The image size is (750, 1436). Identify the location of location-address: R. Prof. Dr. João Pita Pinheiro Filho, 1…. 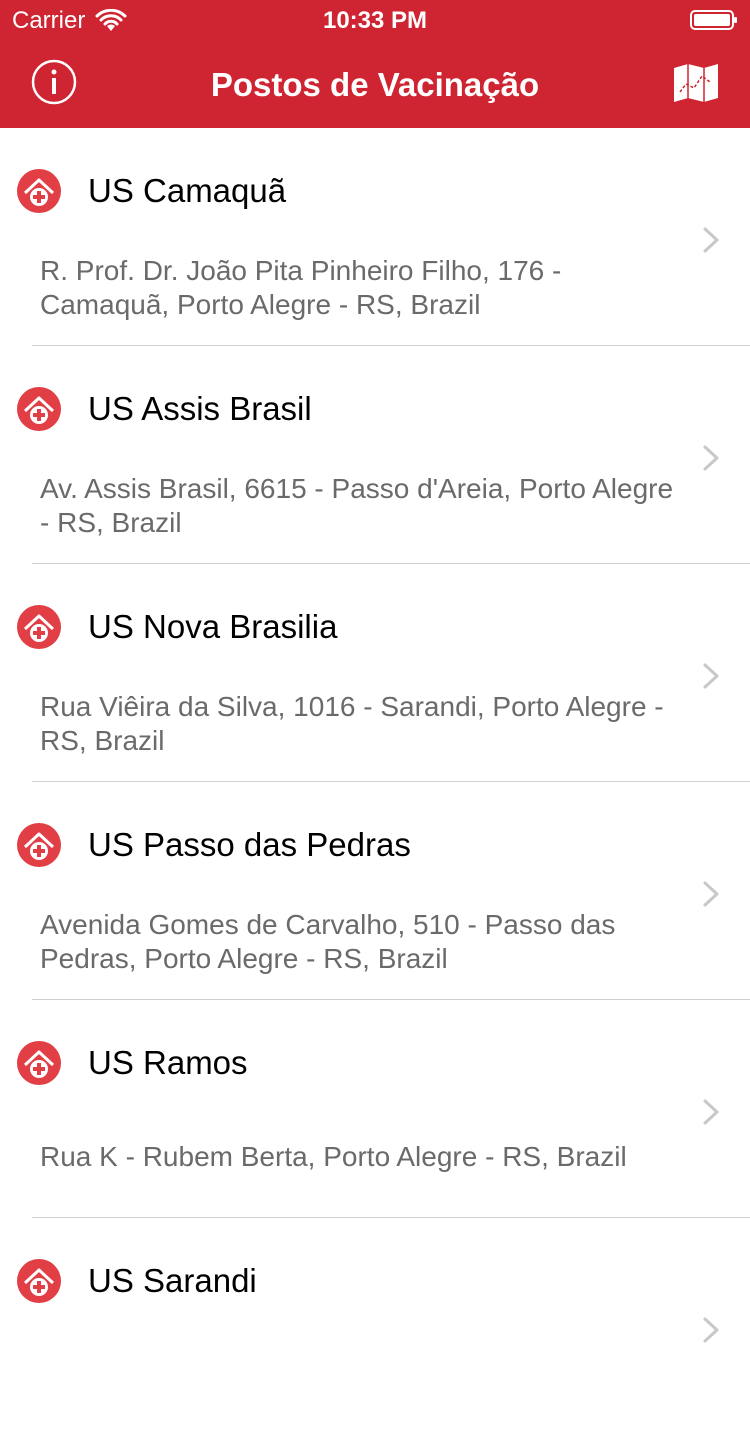
(301, 287).